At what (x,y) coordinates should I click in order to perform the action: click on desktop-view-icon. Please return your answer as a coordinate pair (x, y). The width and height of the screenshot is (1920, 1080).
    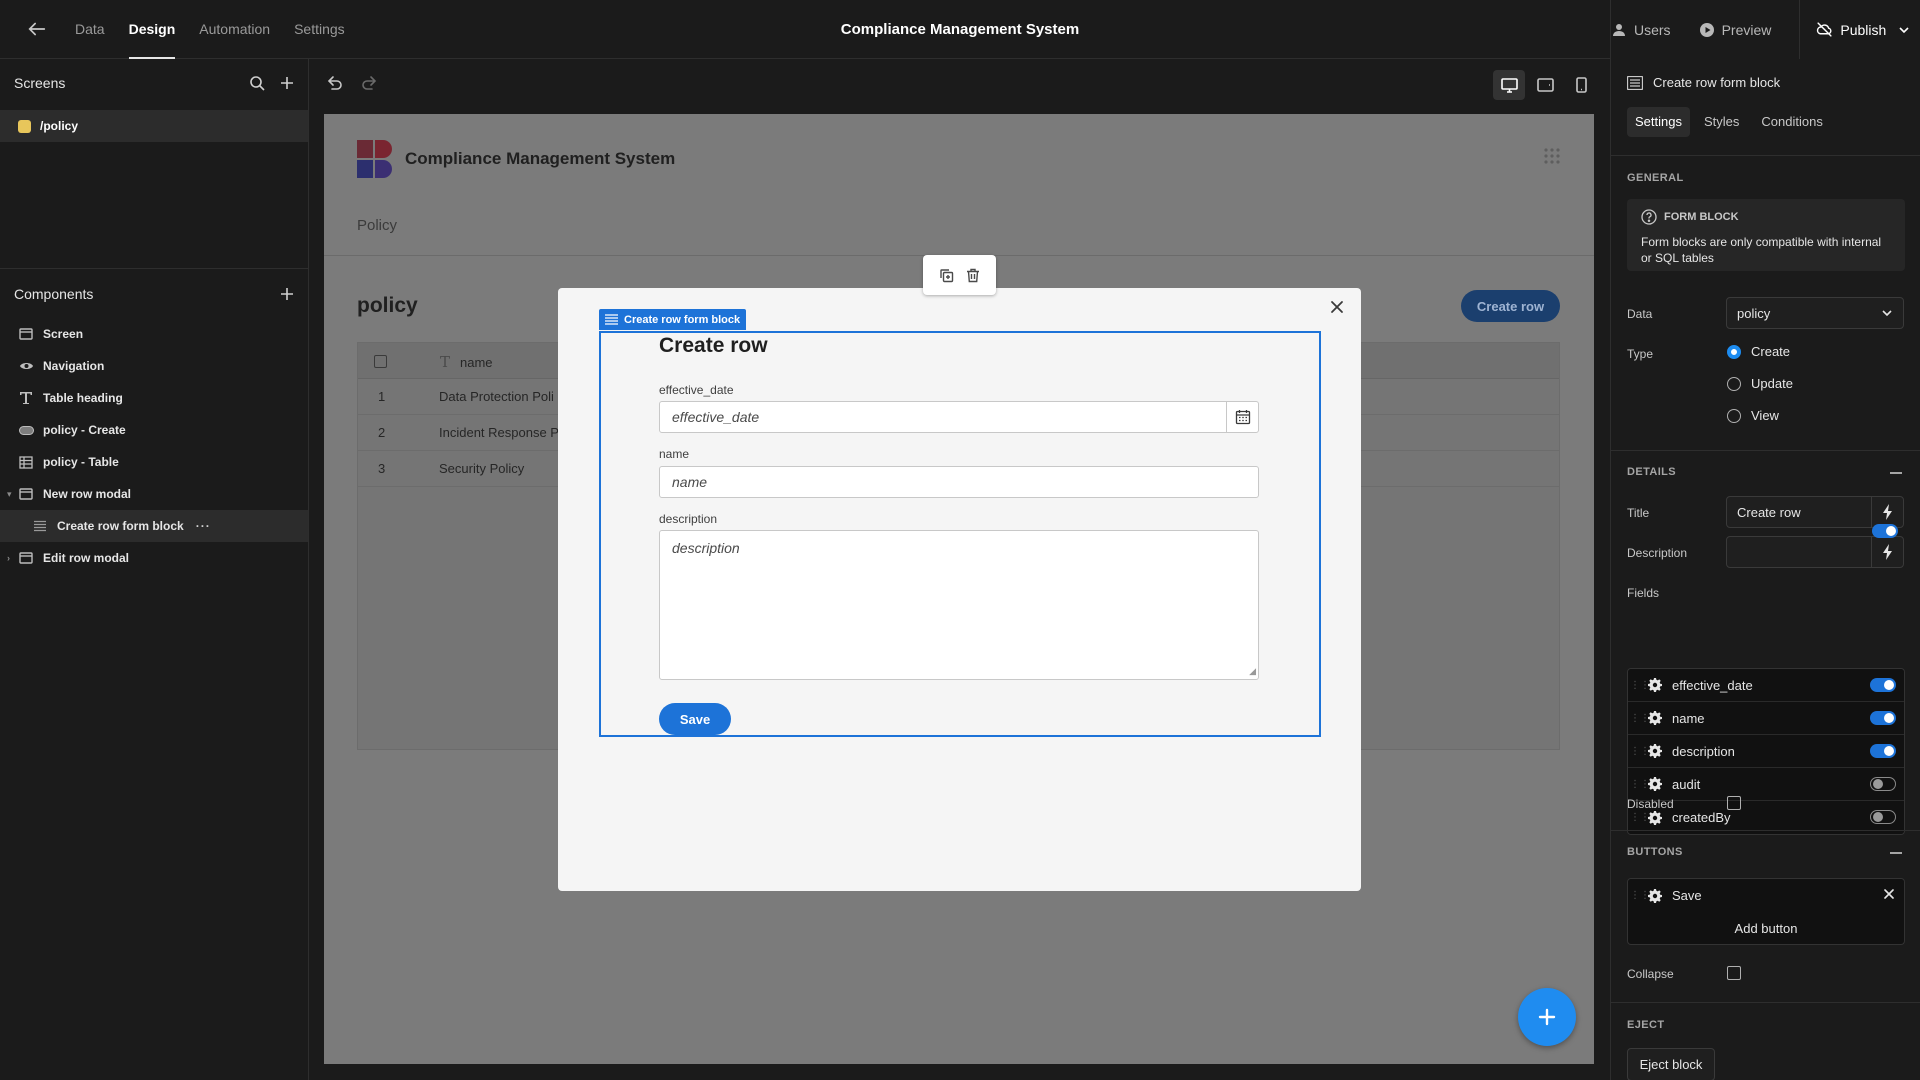
    Looking at the image, I should click on (1509, 85).